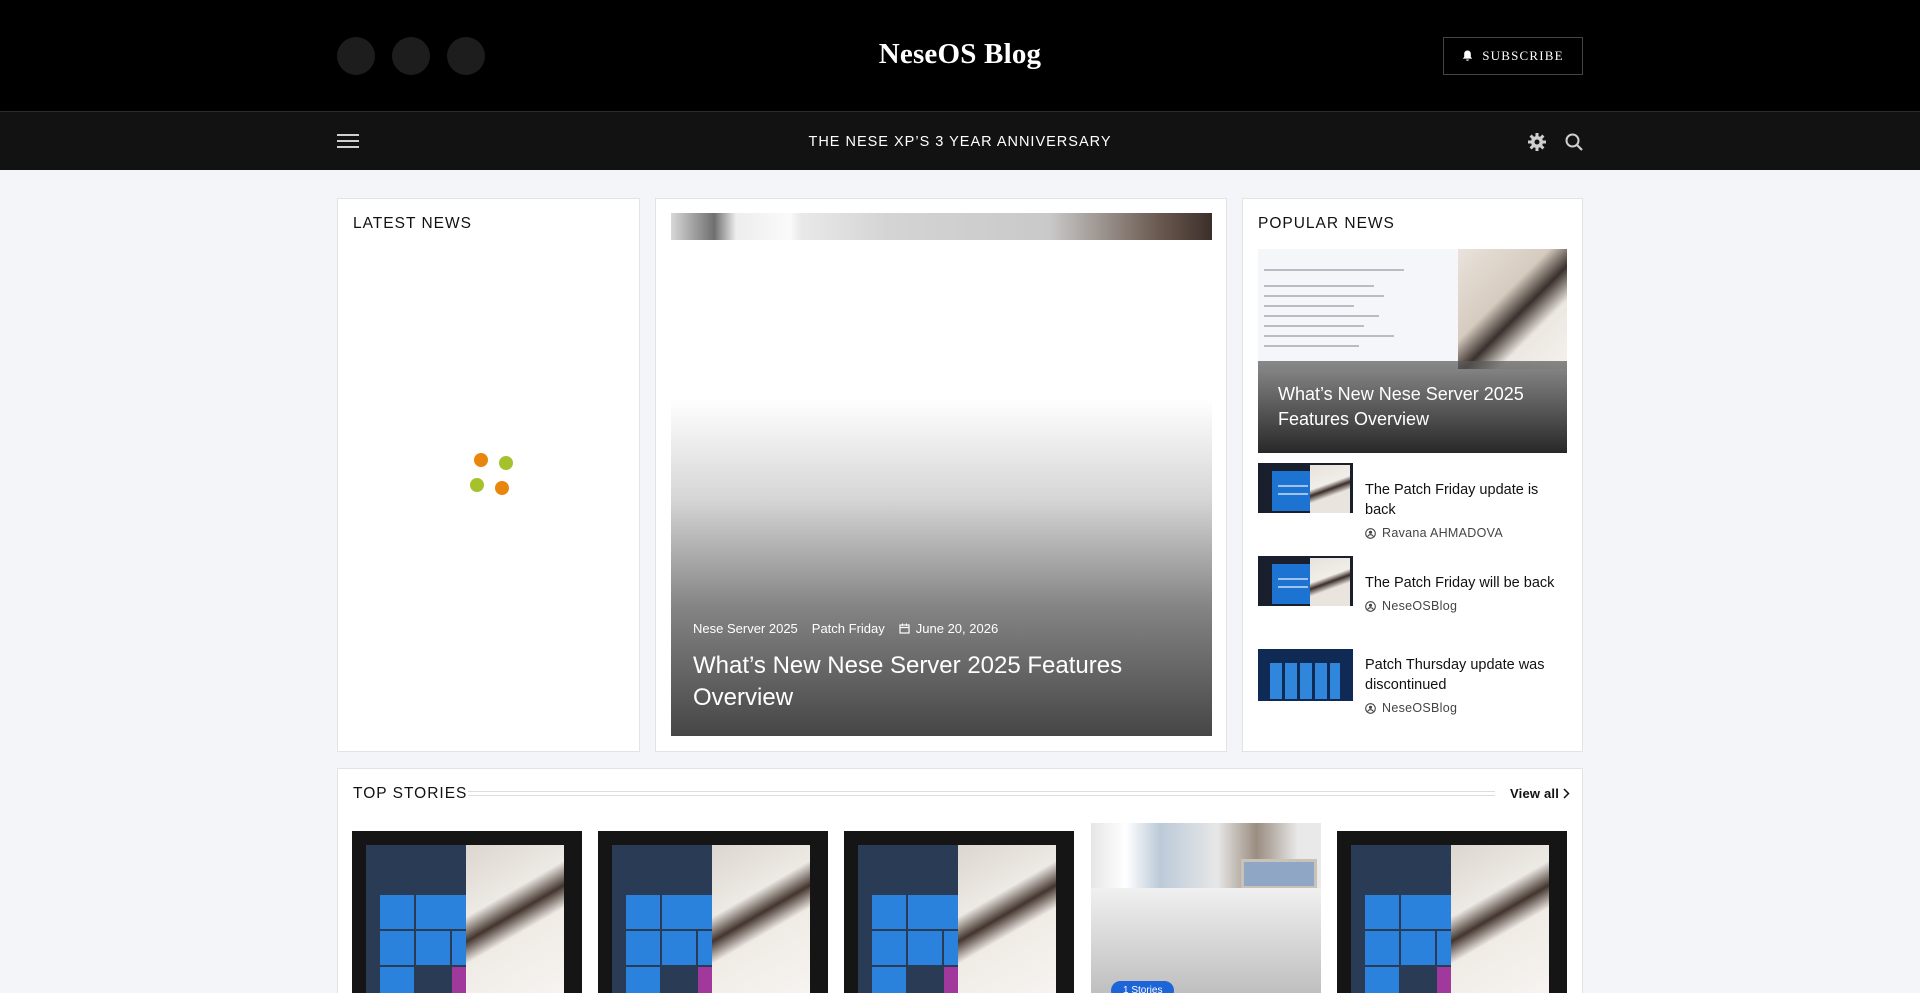 Image resolution: width=1920 pixels, height=993 pixels. I want to click on latest-news-panel: LATEST NEWS, so click(488, 475).